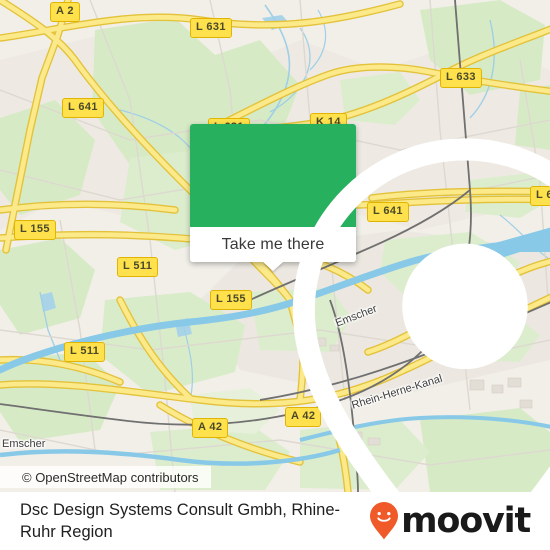  I want to click on take-me-there-label: Take me there, so click(273, 244).